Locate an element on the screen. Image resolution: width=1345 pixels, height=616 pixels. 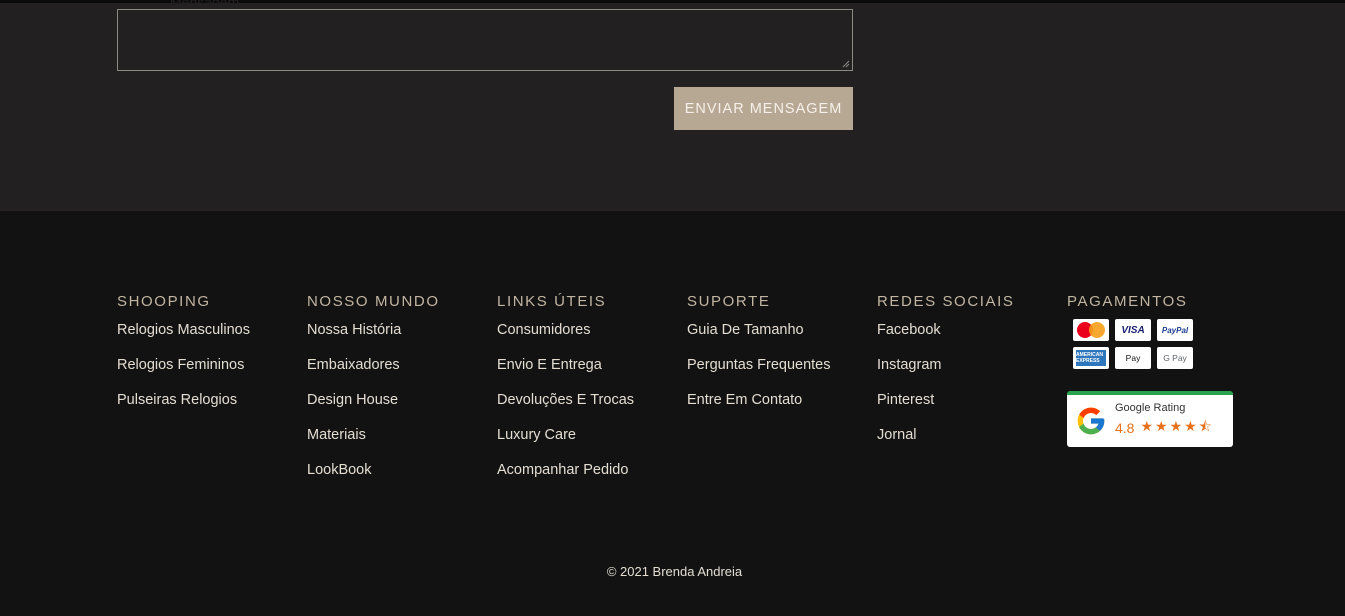
footer-link: Envio E Entrega is located at coordinates (565, 373).